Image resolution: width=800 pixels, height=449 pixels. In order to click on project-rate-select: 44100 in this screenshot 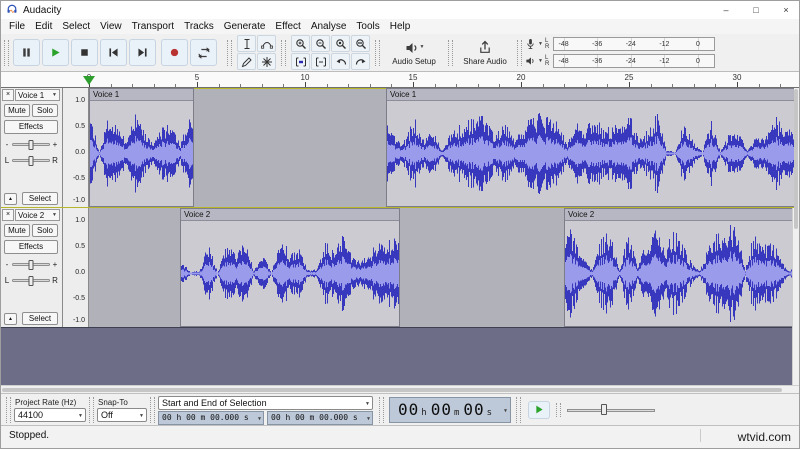, I will do `click(50, 415)`.